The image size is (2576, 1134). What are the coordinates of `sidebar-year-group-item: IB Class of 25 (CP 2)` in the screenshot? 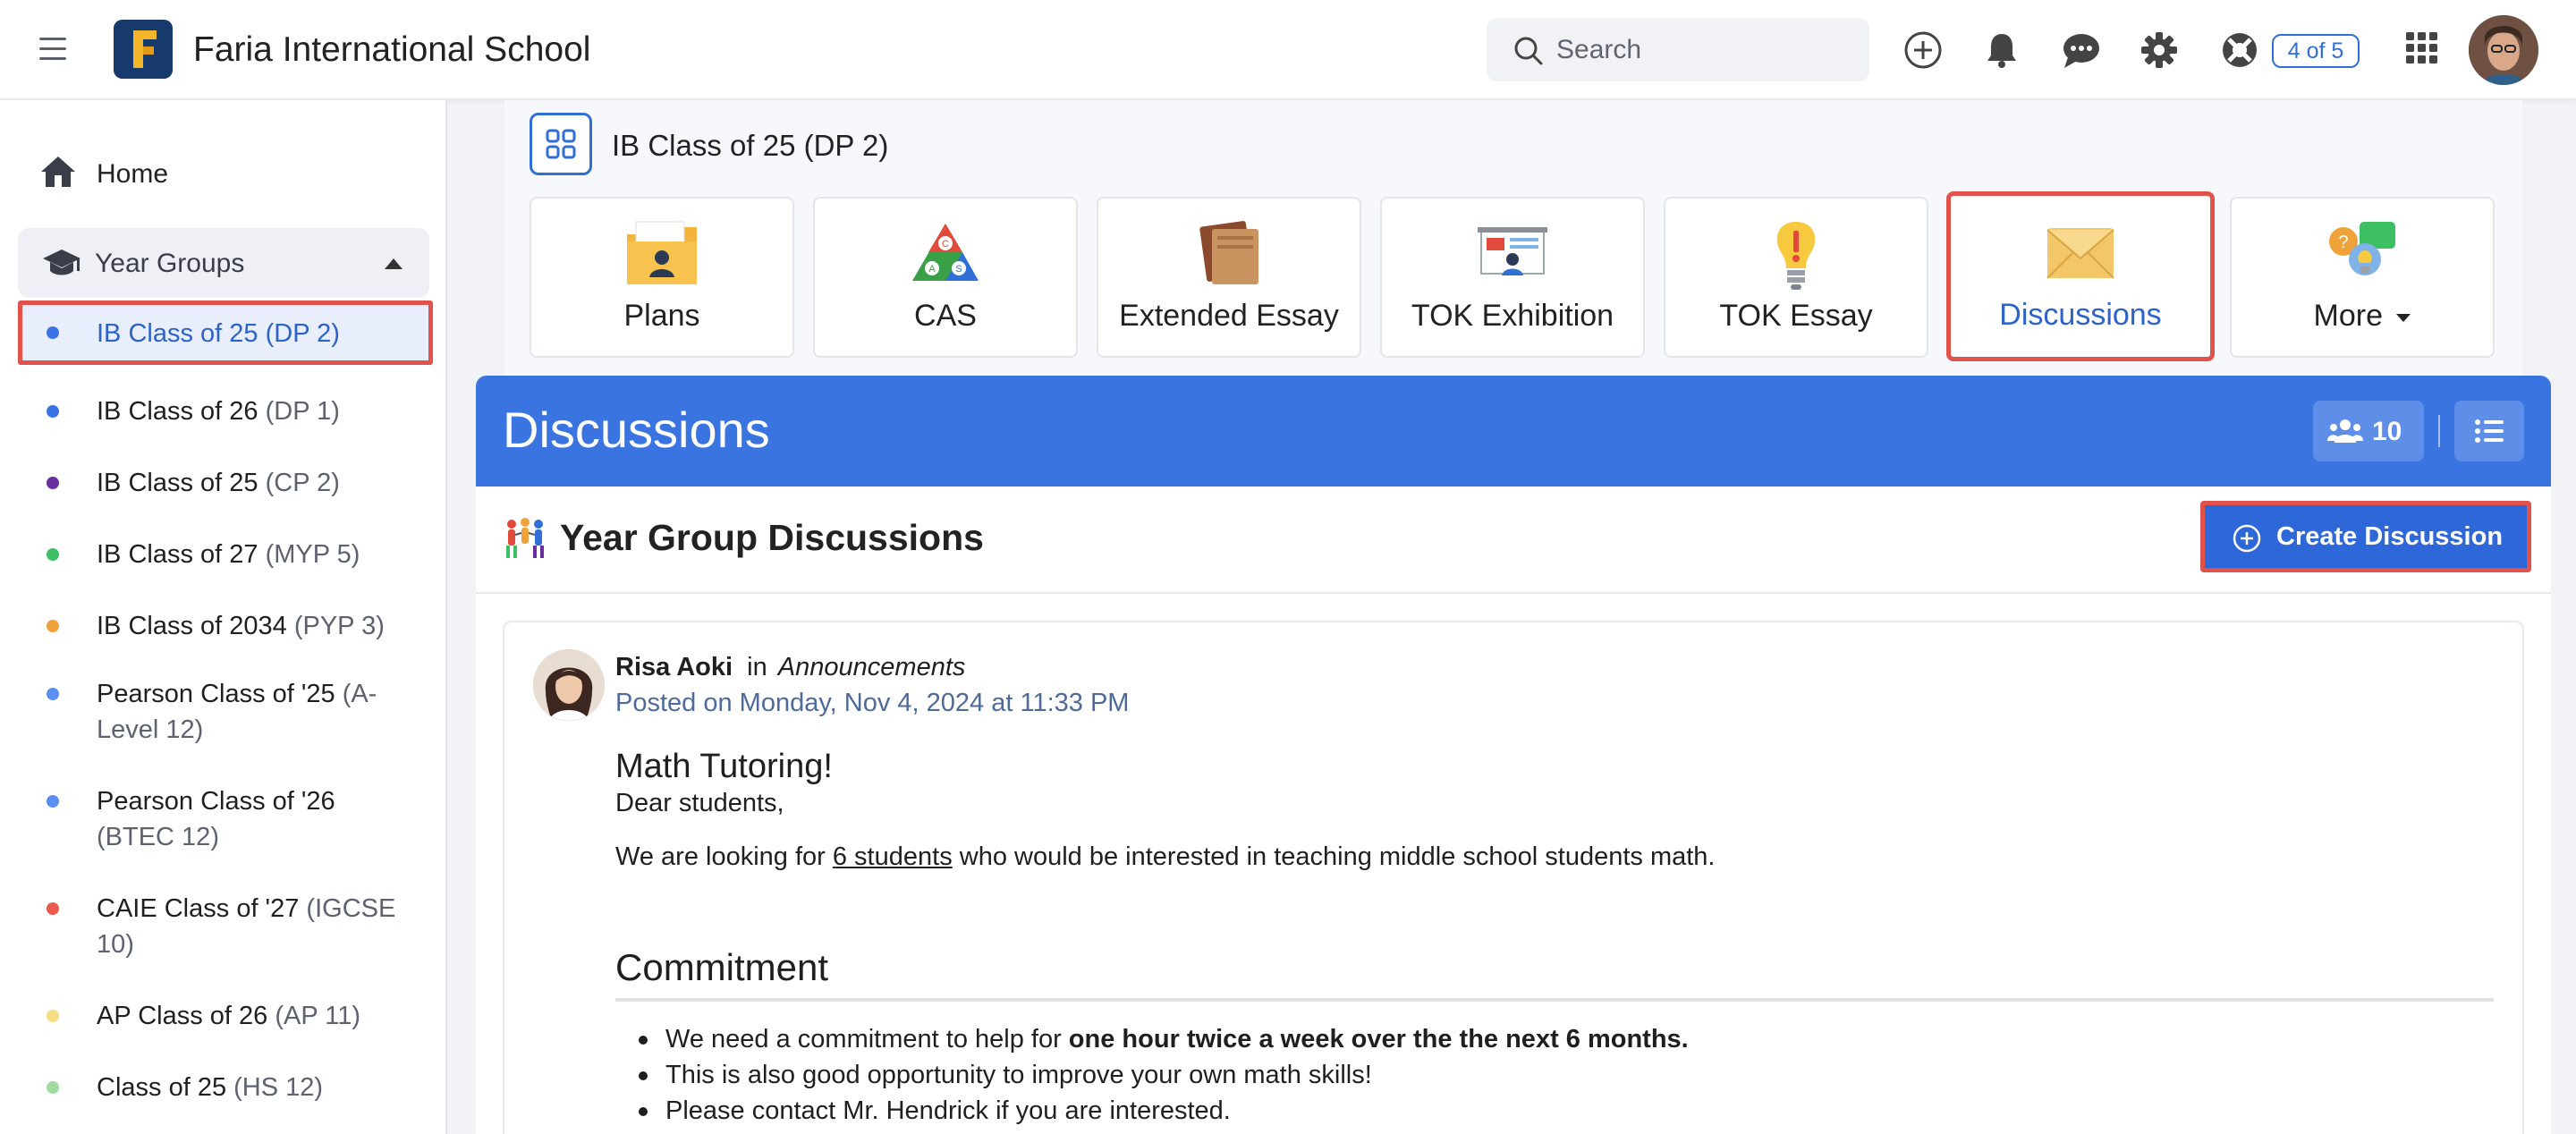 It's located at (223, 483).